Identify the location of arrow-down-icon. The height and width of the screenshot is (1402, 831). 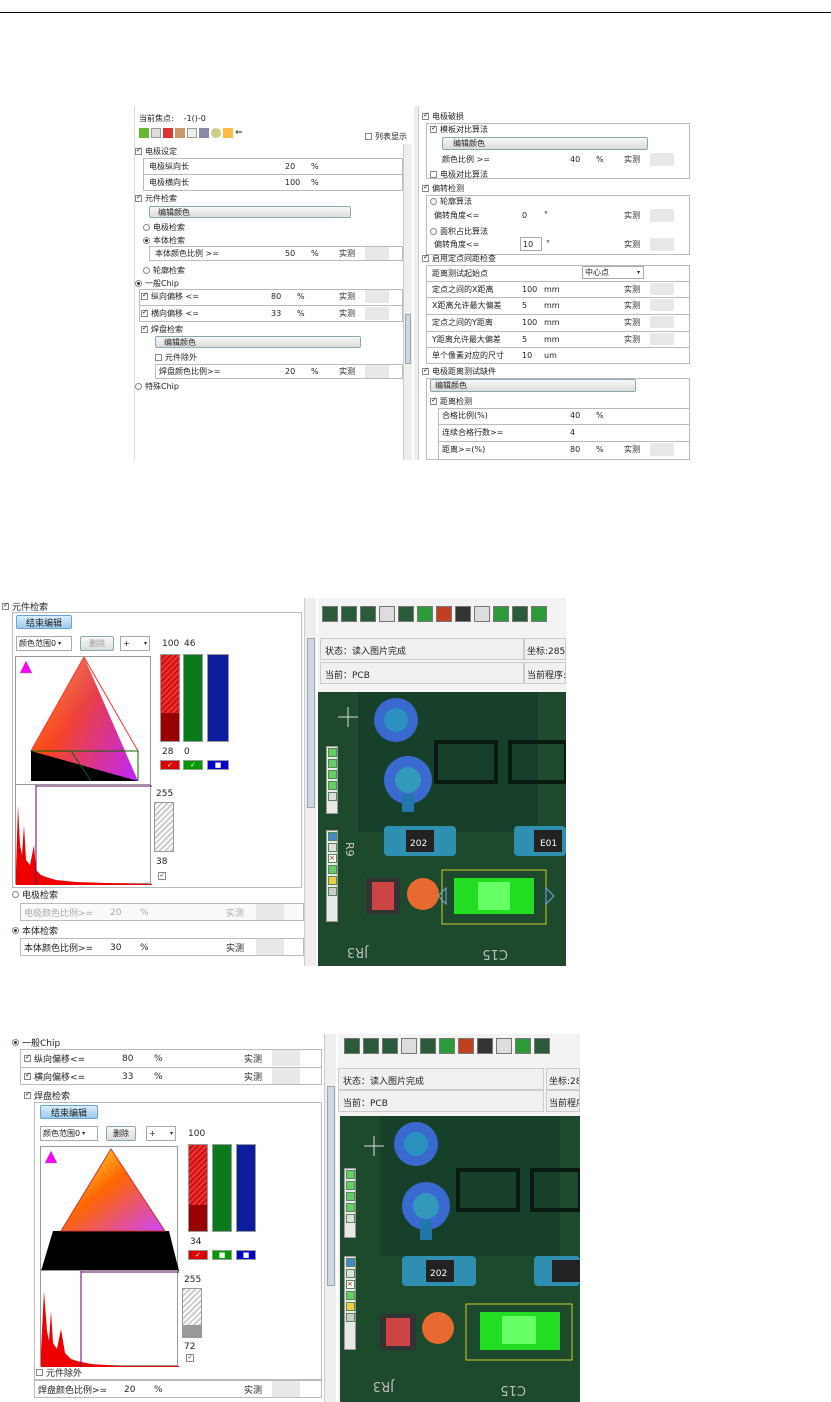
(332, 763).